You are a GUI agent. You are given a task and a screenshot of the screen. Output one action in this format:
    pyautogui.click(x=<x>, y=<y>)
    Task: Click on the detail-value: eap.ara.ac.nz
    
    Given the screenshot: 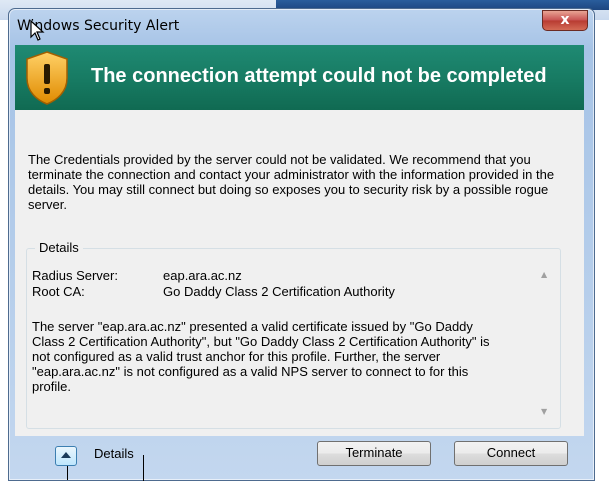 What is the action you would take?
    pyautogui.click(x=202, y=275)
    